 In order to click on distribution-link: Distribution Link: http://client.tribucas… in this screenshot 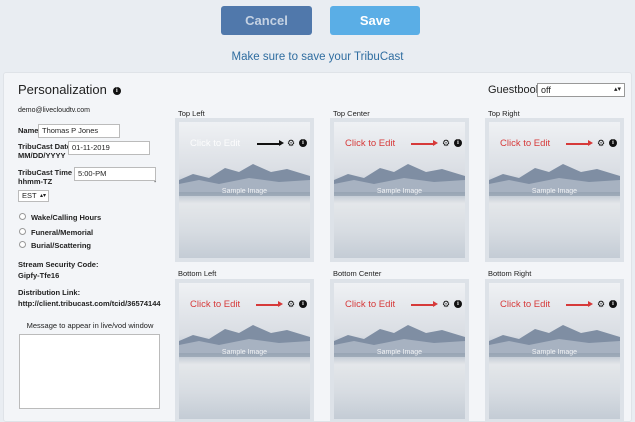, I will do `click(89, 298)`.